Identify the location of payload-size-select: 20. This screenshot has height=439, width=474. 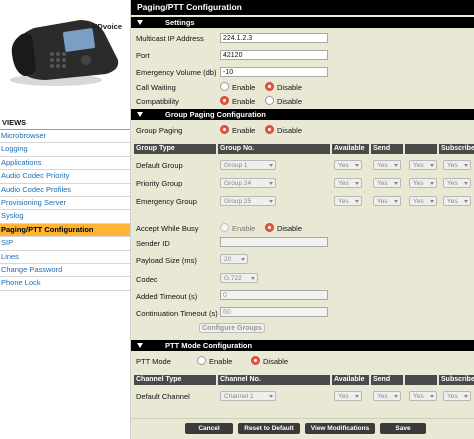
(234, 259).